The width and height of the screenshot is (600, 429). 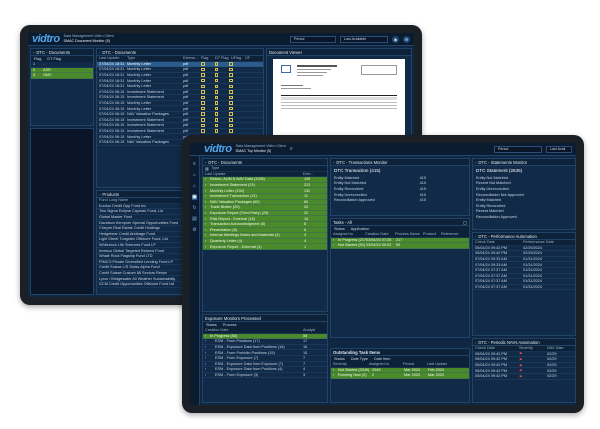 I want to click on tree-count: 7, so click(x=304, y=363).